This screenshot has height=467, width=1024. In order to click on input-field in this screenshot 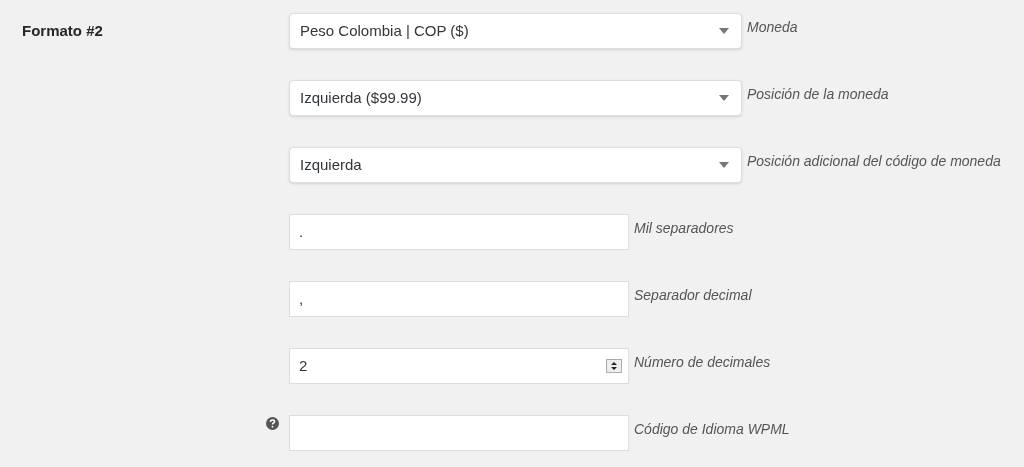, I will do `click(459, 433)`.